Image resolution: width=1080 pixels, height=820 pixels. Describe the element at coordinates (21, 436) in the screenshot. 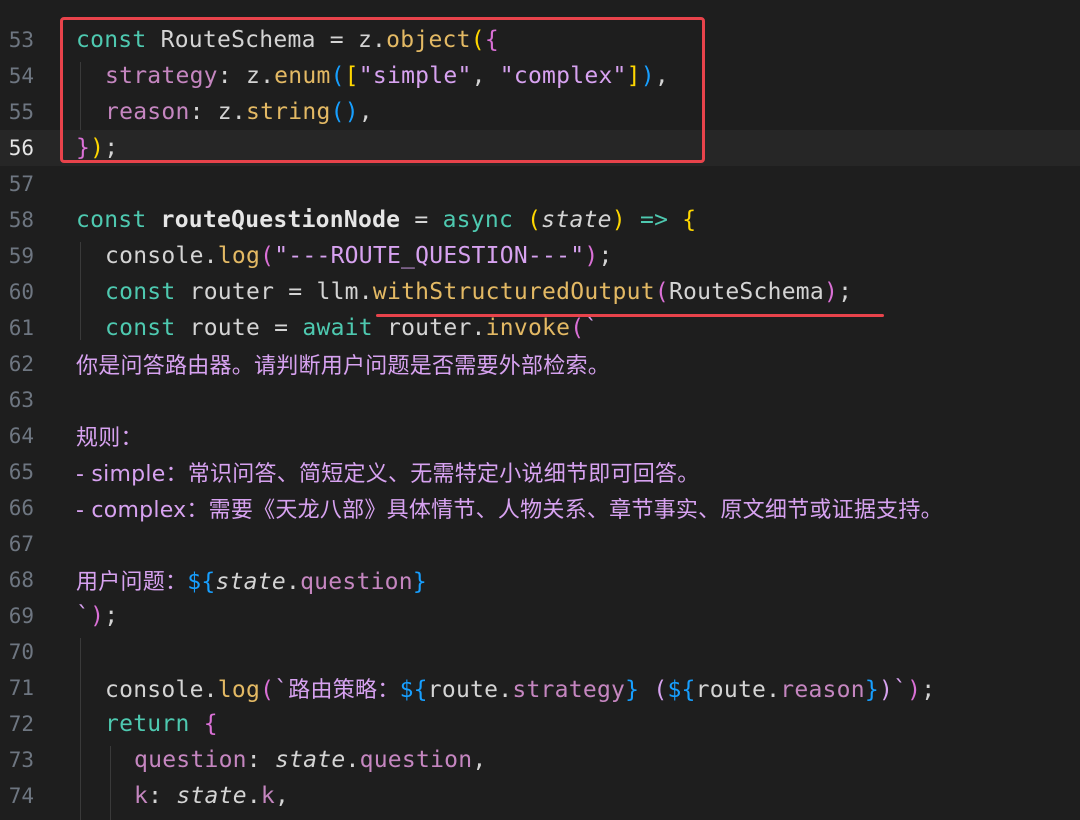

I see `line-number: 64` at that location.